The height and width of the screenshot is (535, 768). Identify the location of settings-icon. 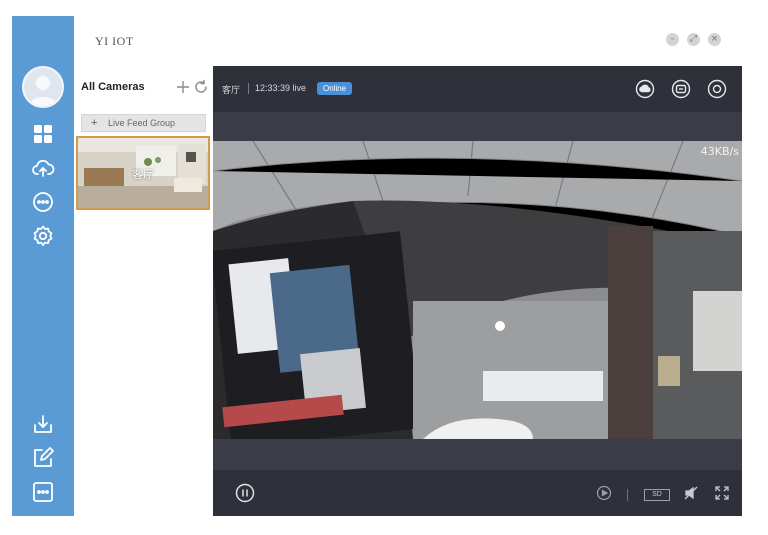
(43, 236).